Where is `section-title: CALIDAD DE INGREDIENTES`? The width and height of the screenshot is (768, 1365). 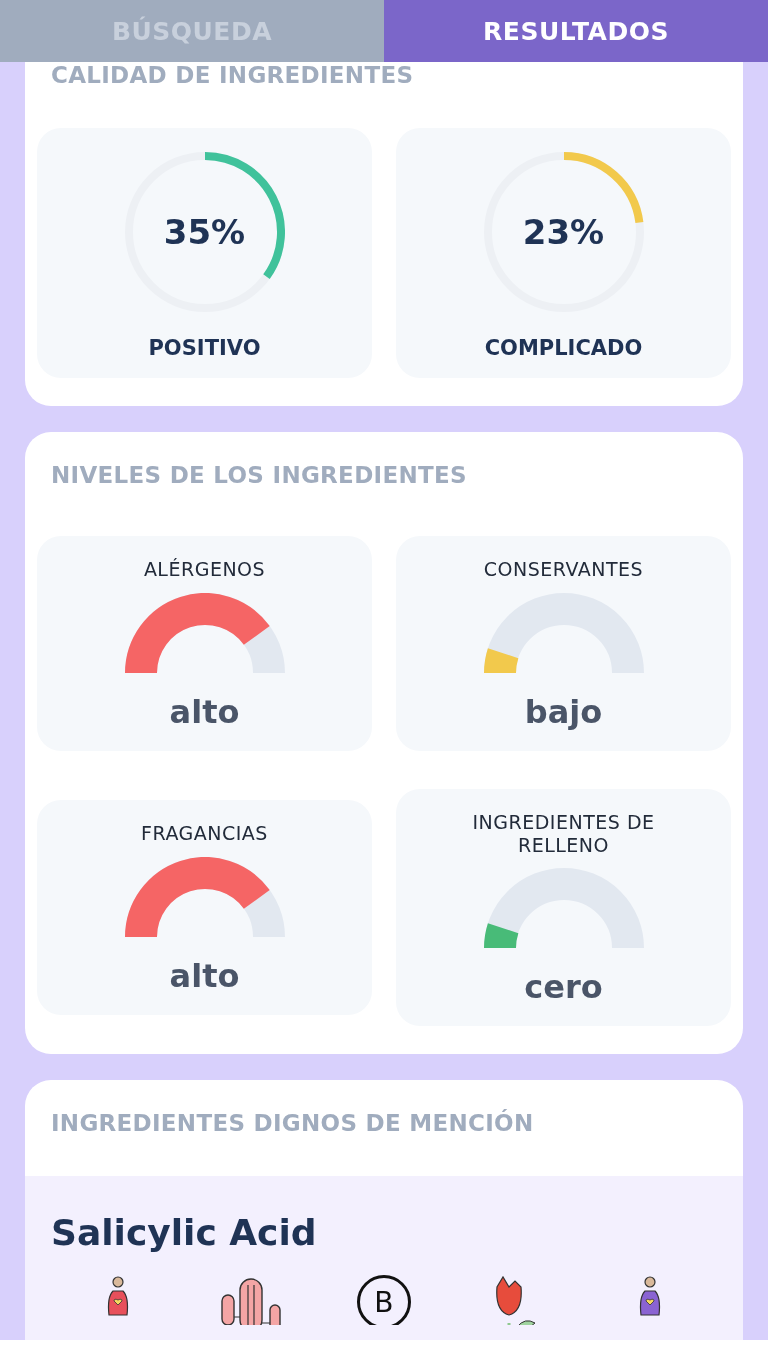 section-title: CALIDAD DE INGREDIENTES is located at coordinates (233, 75).